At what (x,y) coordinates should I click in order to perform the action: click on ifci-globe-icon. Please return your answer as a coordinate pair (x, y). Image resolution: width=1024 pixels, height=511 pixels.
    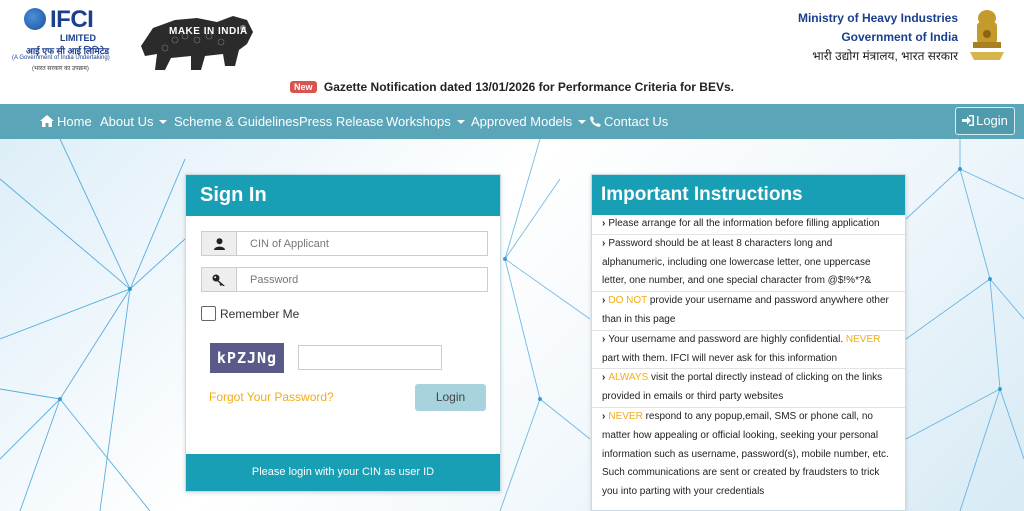
    Looking at the image, I should click on (35, 19).